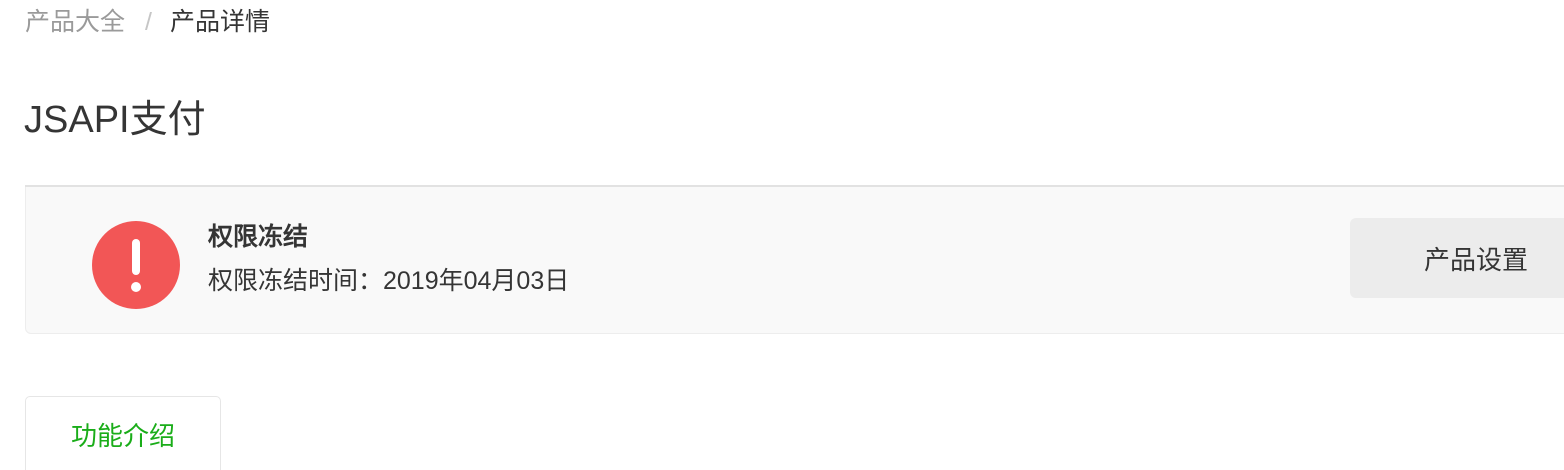  I want to click on breadcrumb-item-products: 产品大全, so click(75, 22).